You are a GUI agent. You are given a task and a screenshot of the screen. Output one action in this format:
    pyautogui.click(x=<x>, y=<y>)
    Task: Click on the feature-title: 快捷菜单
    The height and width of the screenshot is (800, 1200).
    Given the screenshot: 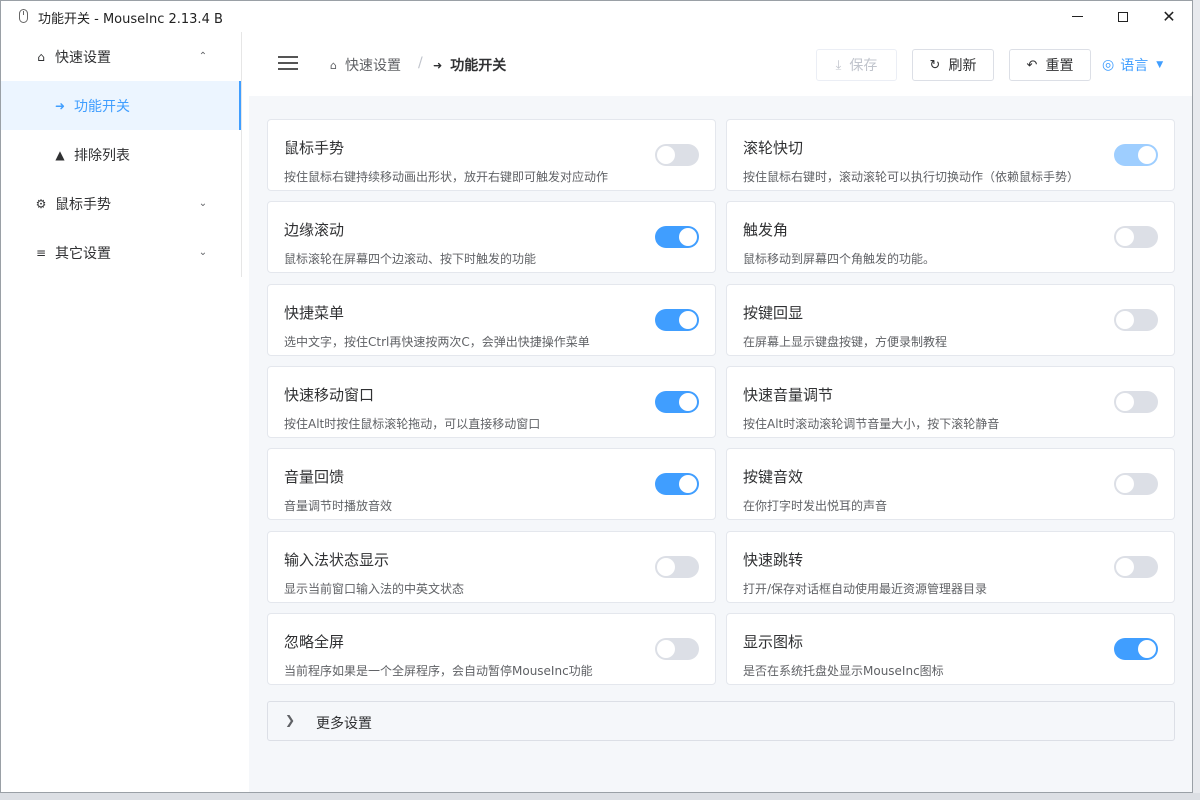 What is the action you would take?
    pyautogui.click(x=314, y=312)
    